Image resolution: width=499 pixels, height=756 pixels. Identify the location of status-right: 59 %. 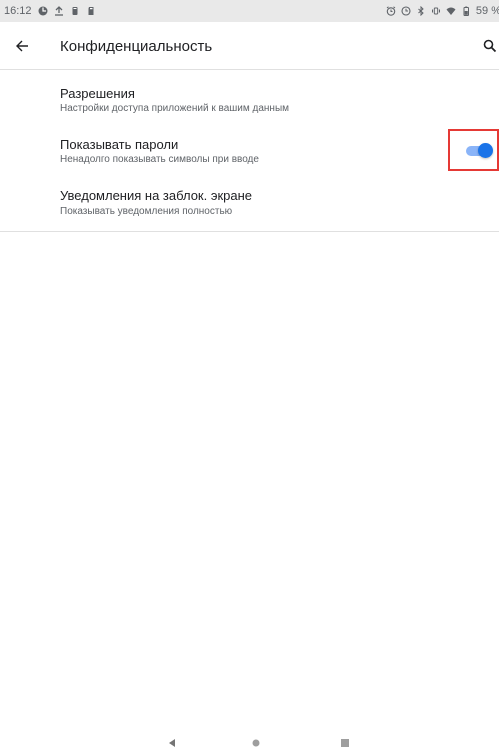
(442, 11).